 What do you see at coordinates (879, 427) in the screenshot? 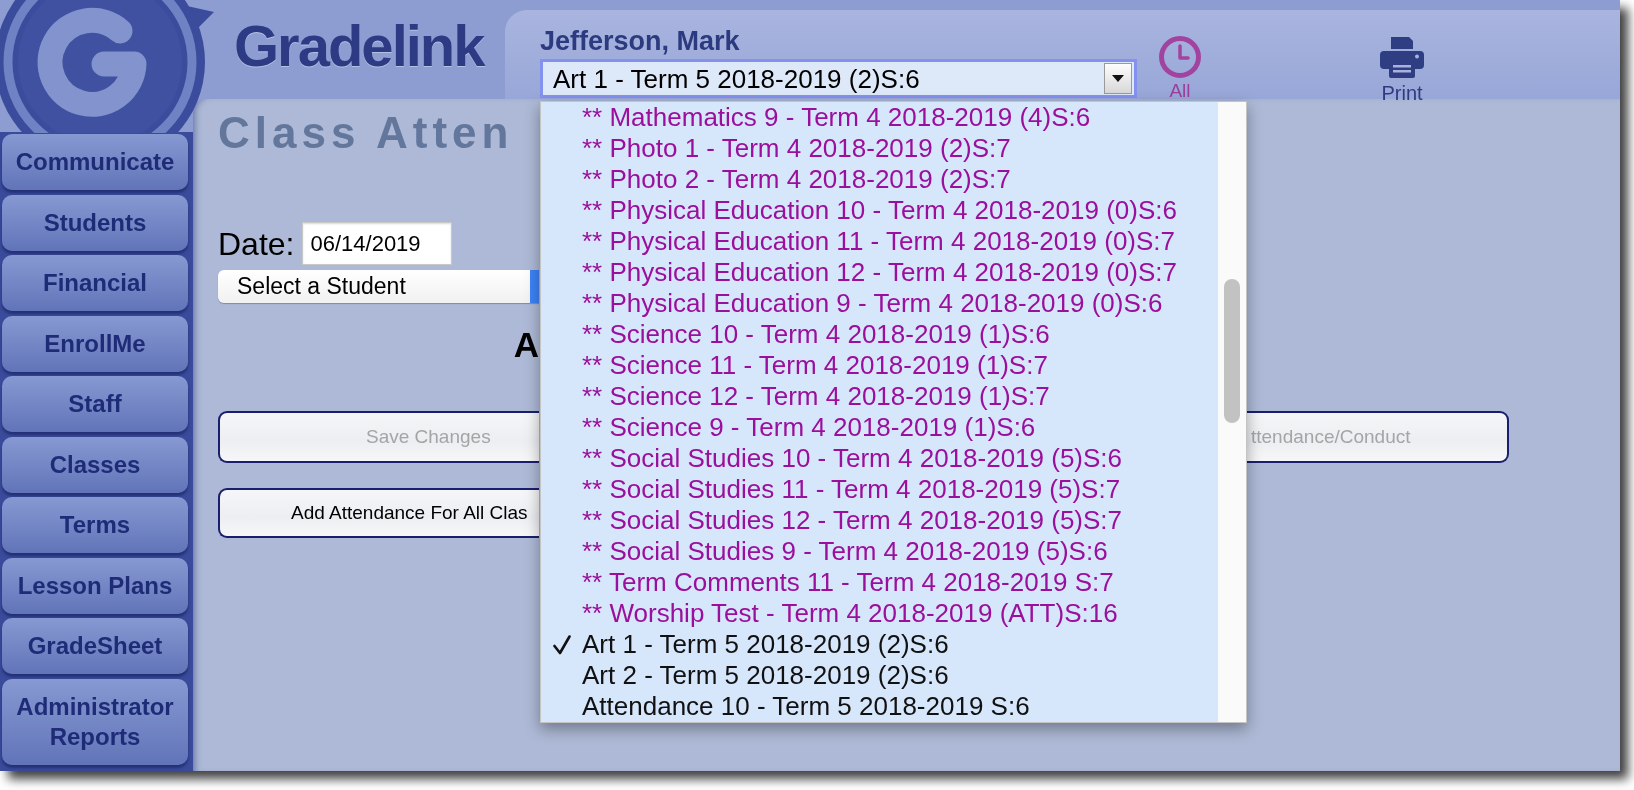
I see `dropdown-option: ** Science 9 - Term 4 2018-2019 (1)S:6` at bounding box center [879, 427].